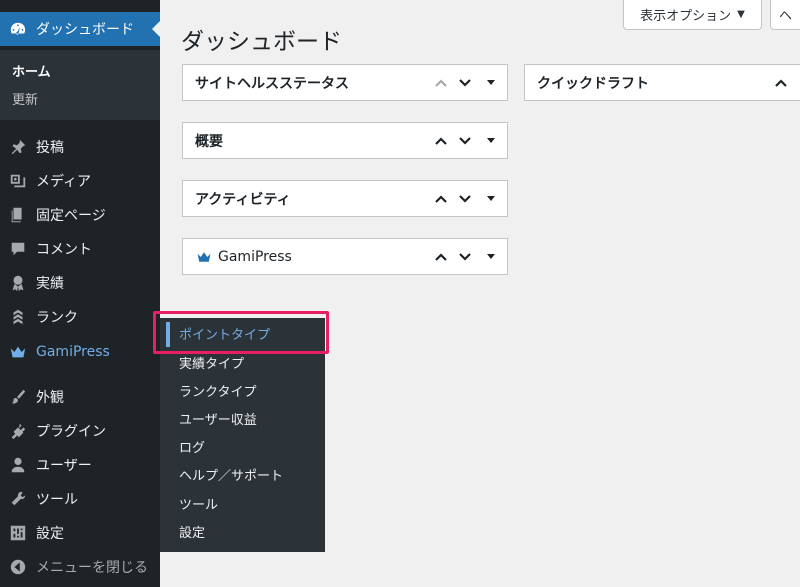 Image resolution: width=800 pixels, height=587 pixels. I want to click on widget-gamipress-heading: GamiPress, so click(308, 257).